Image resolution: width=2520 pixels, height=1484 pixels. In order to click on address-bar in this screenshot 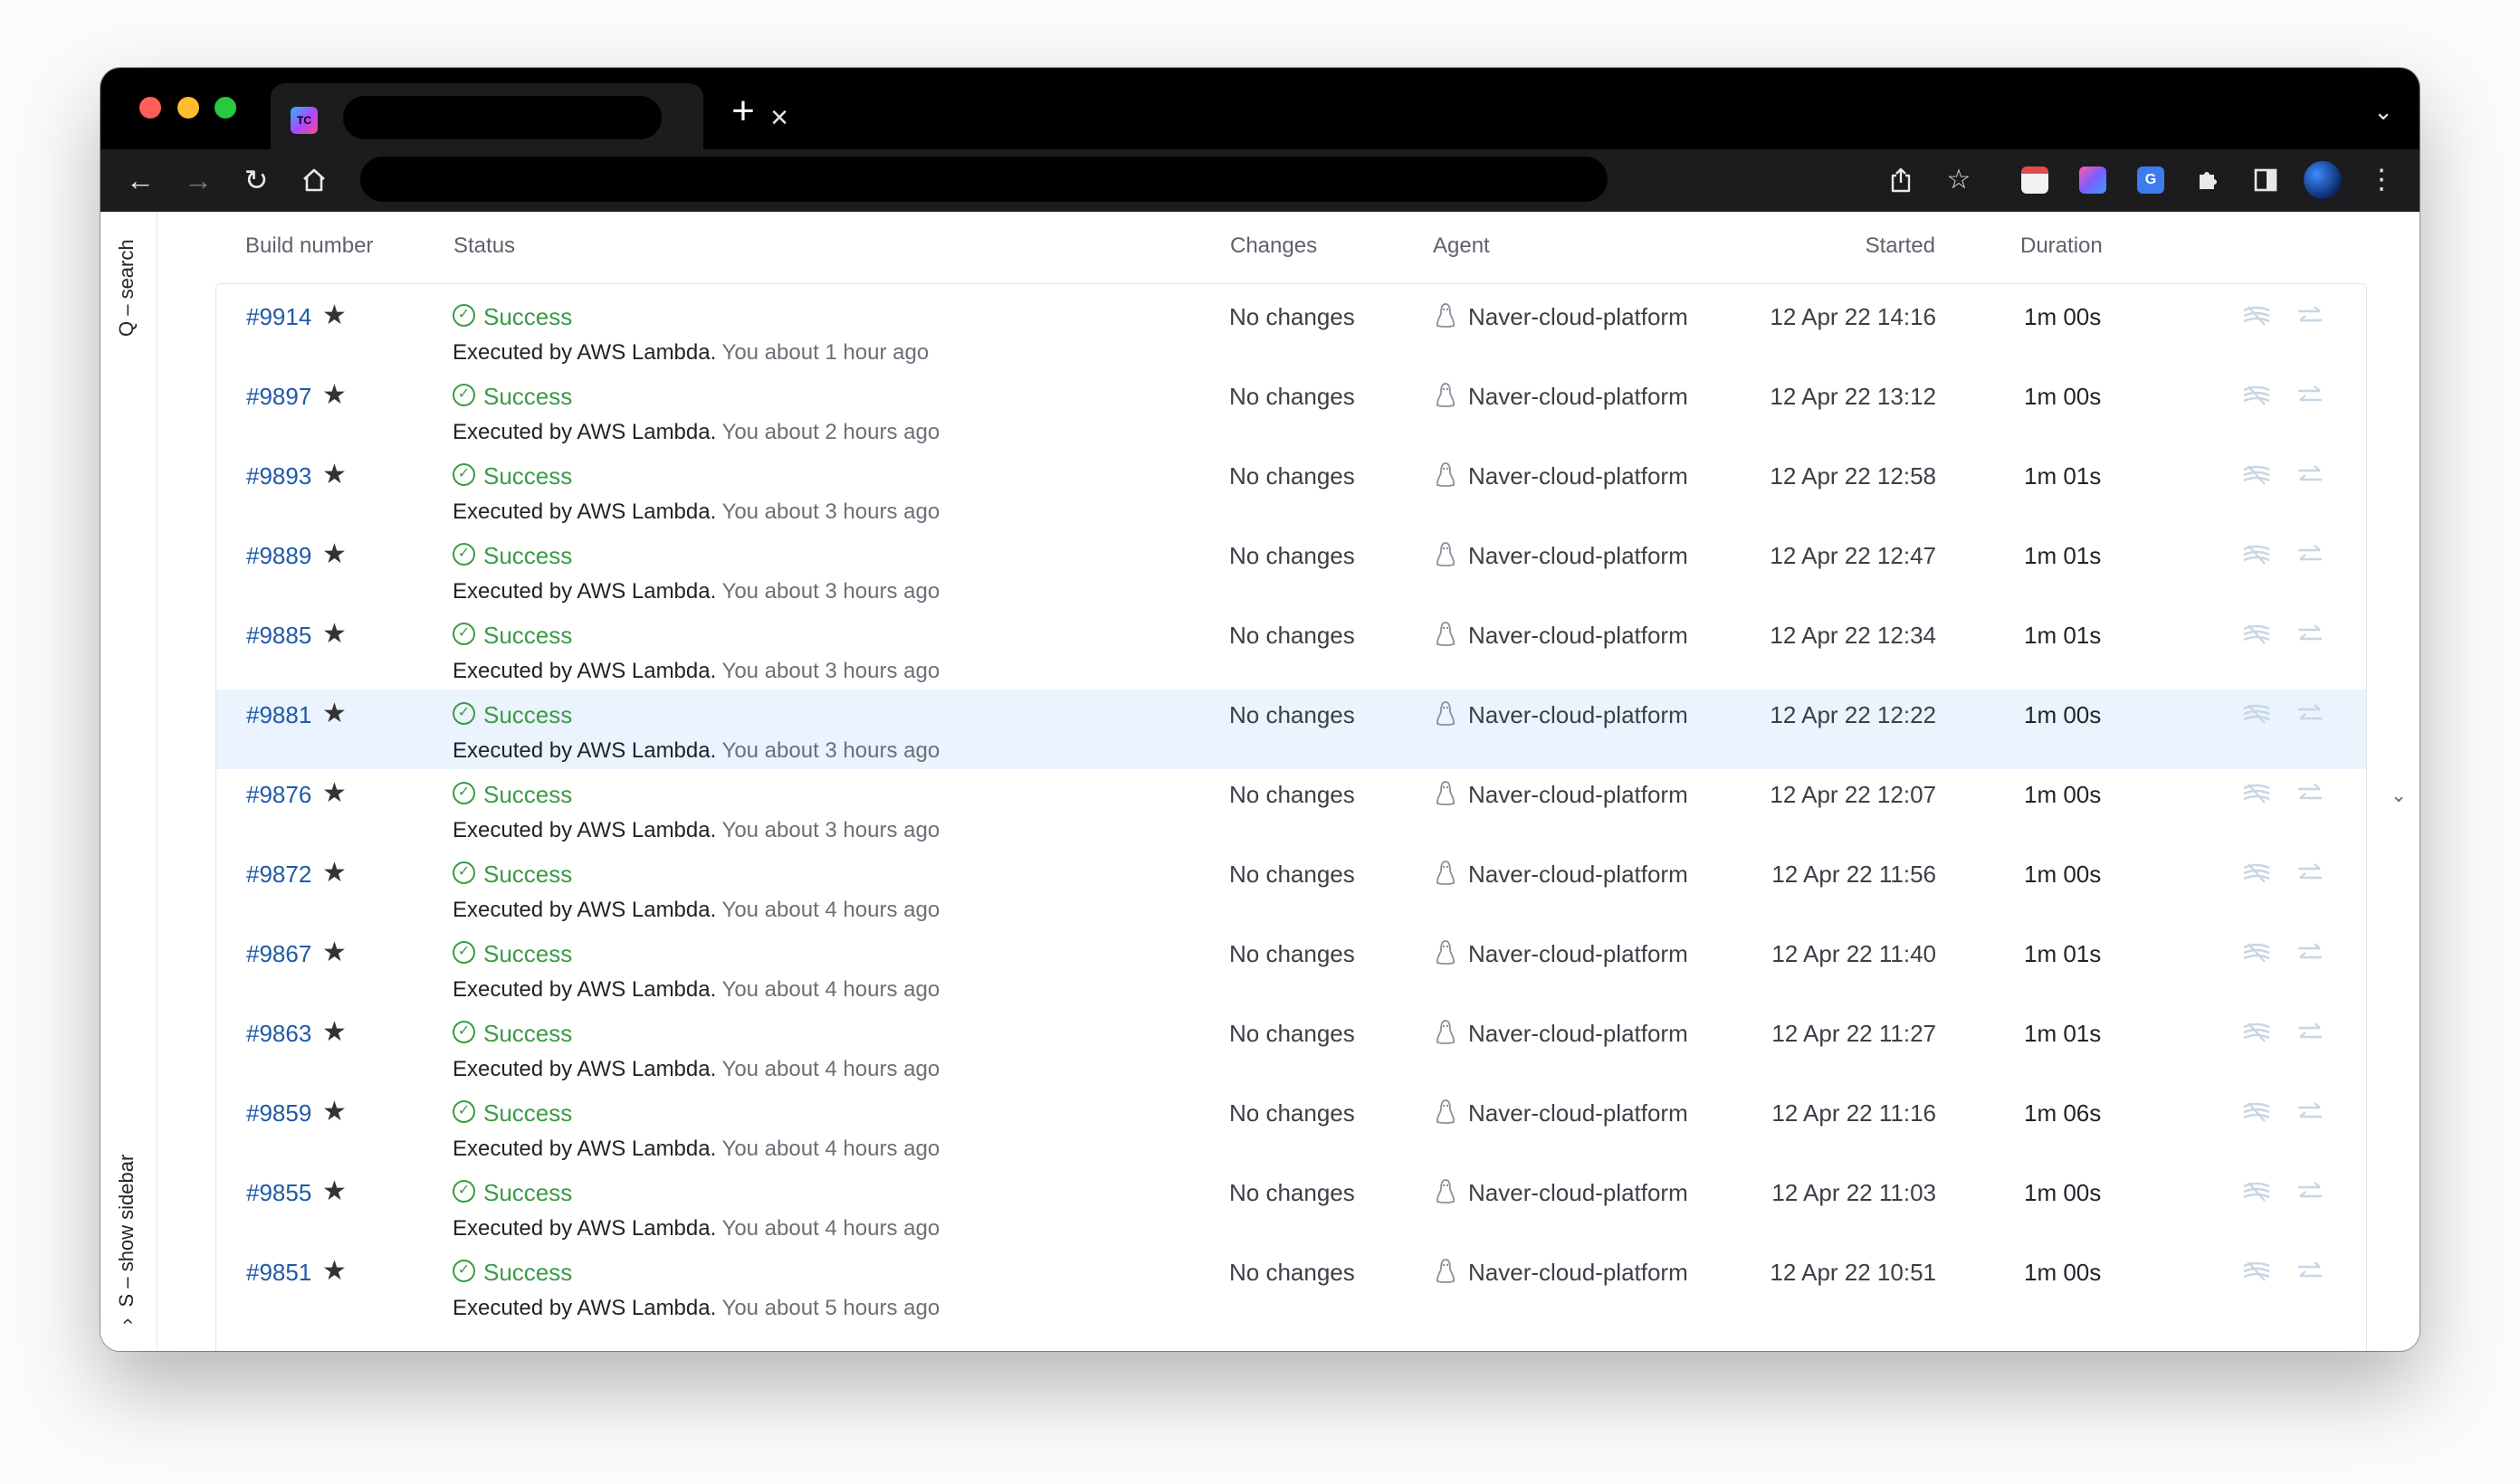, I will do `click(984, 179)`.